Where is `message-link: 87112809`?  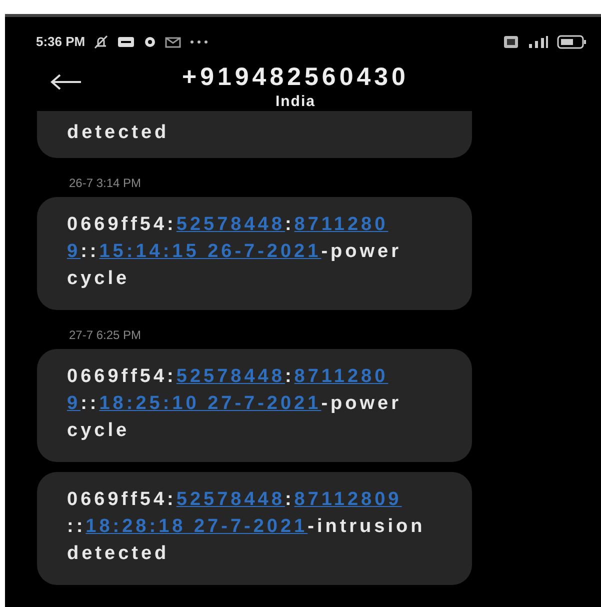 message-link: 87112809 is located at coordinates (348, 499).